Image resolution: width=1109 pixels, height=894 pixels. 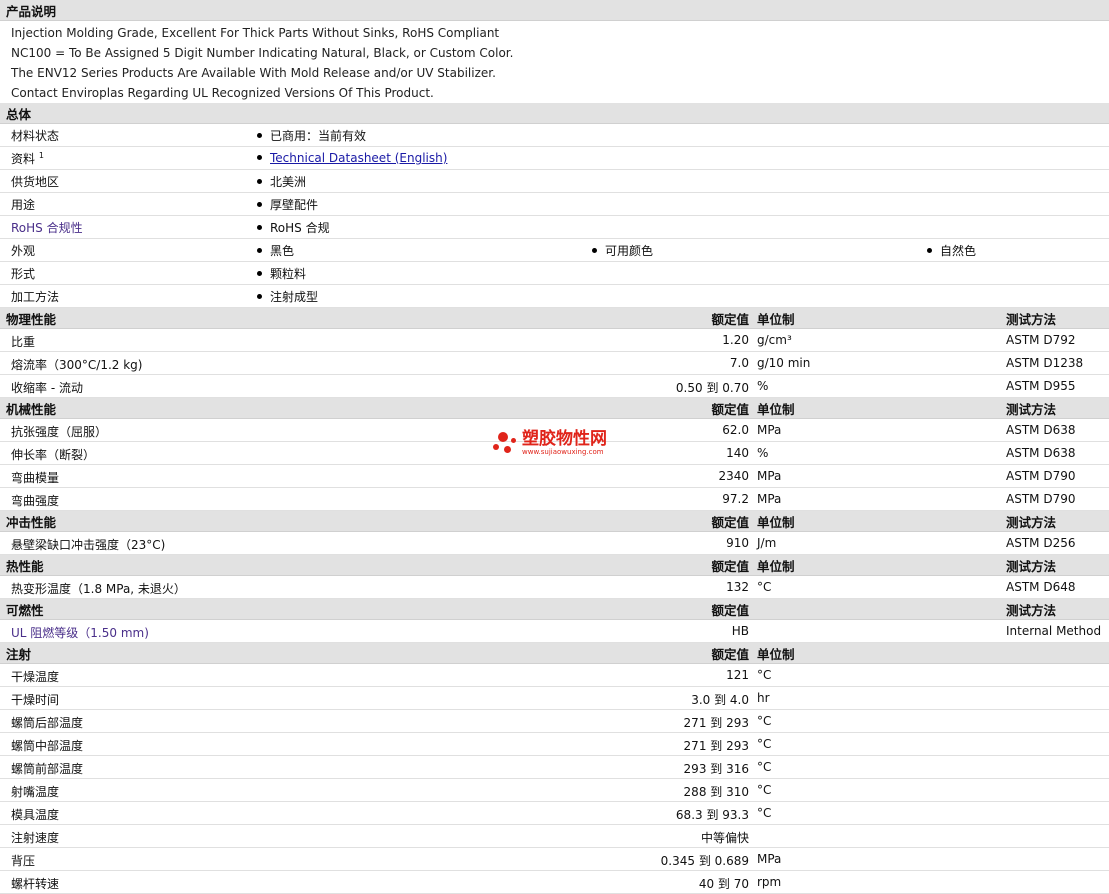 I want to click on row-value: 北美洲, so click(x=281, y=181).